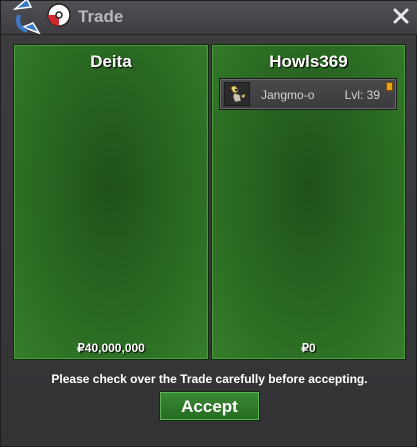 The image size is (417, 447). I want to click on pokeball-logo-icon, so click(41, 17).